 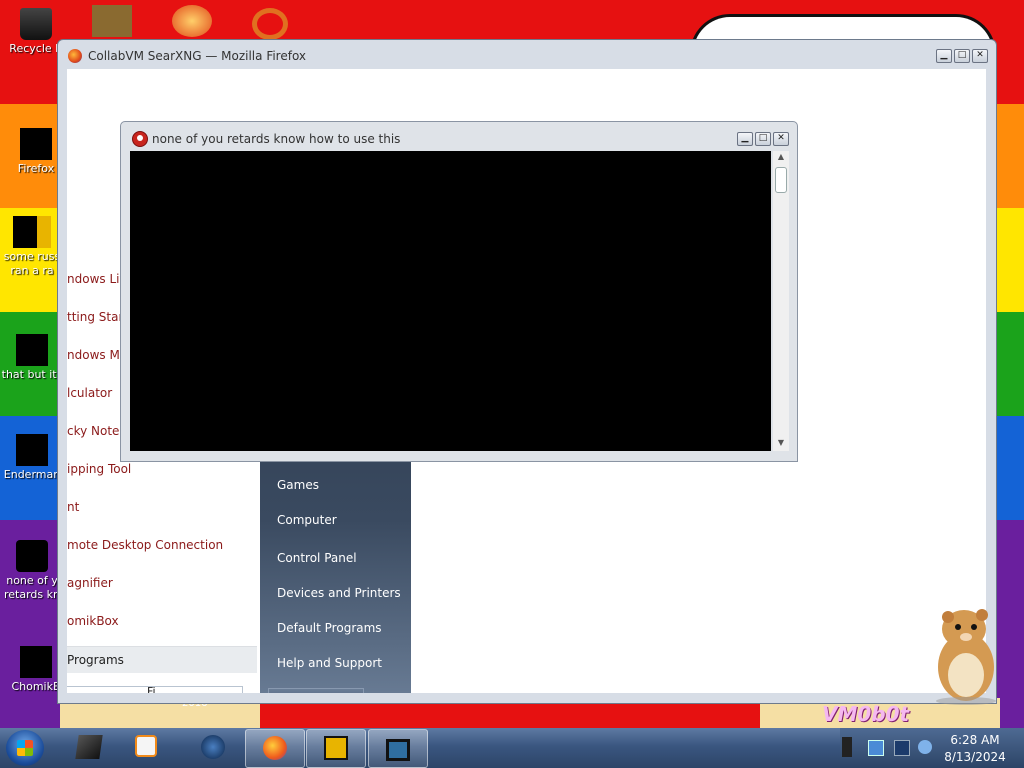 What do you see at coordinates (975, 740) in the screenshot?
I see `clock-time: 6:28 AM` at bounding box center [975, 740].